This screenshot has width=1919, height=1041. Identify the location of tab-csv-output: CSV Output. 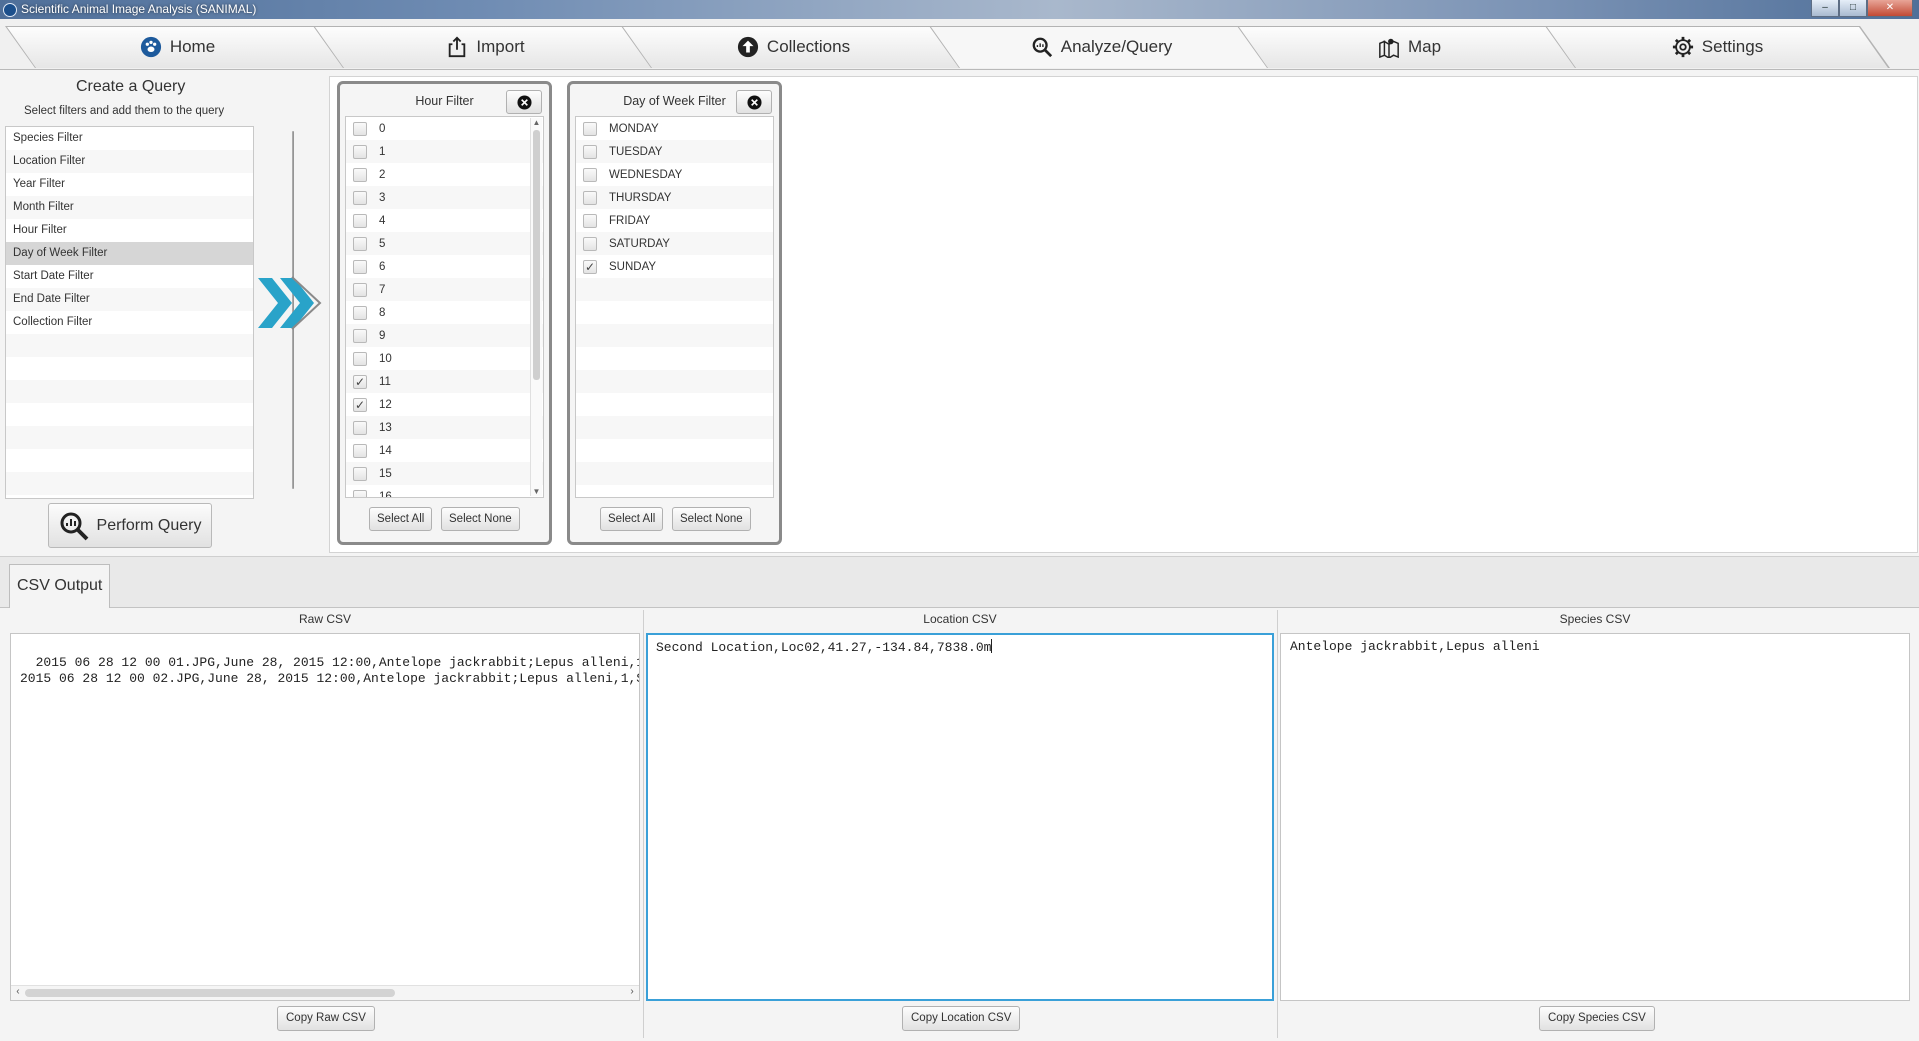
(60, 586).